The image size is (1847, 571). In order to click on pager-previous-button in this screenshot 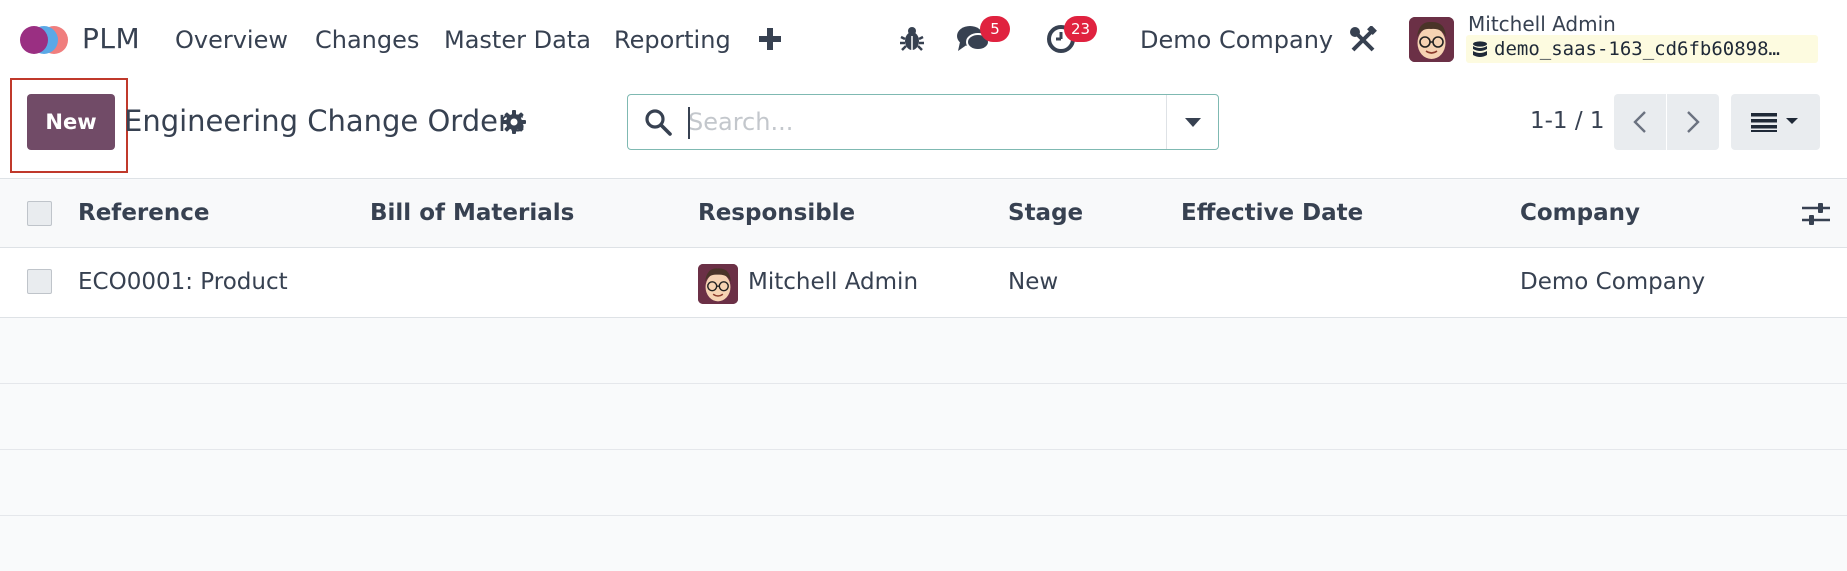, I will do `click(1640, 122)`.